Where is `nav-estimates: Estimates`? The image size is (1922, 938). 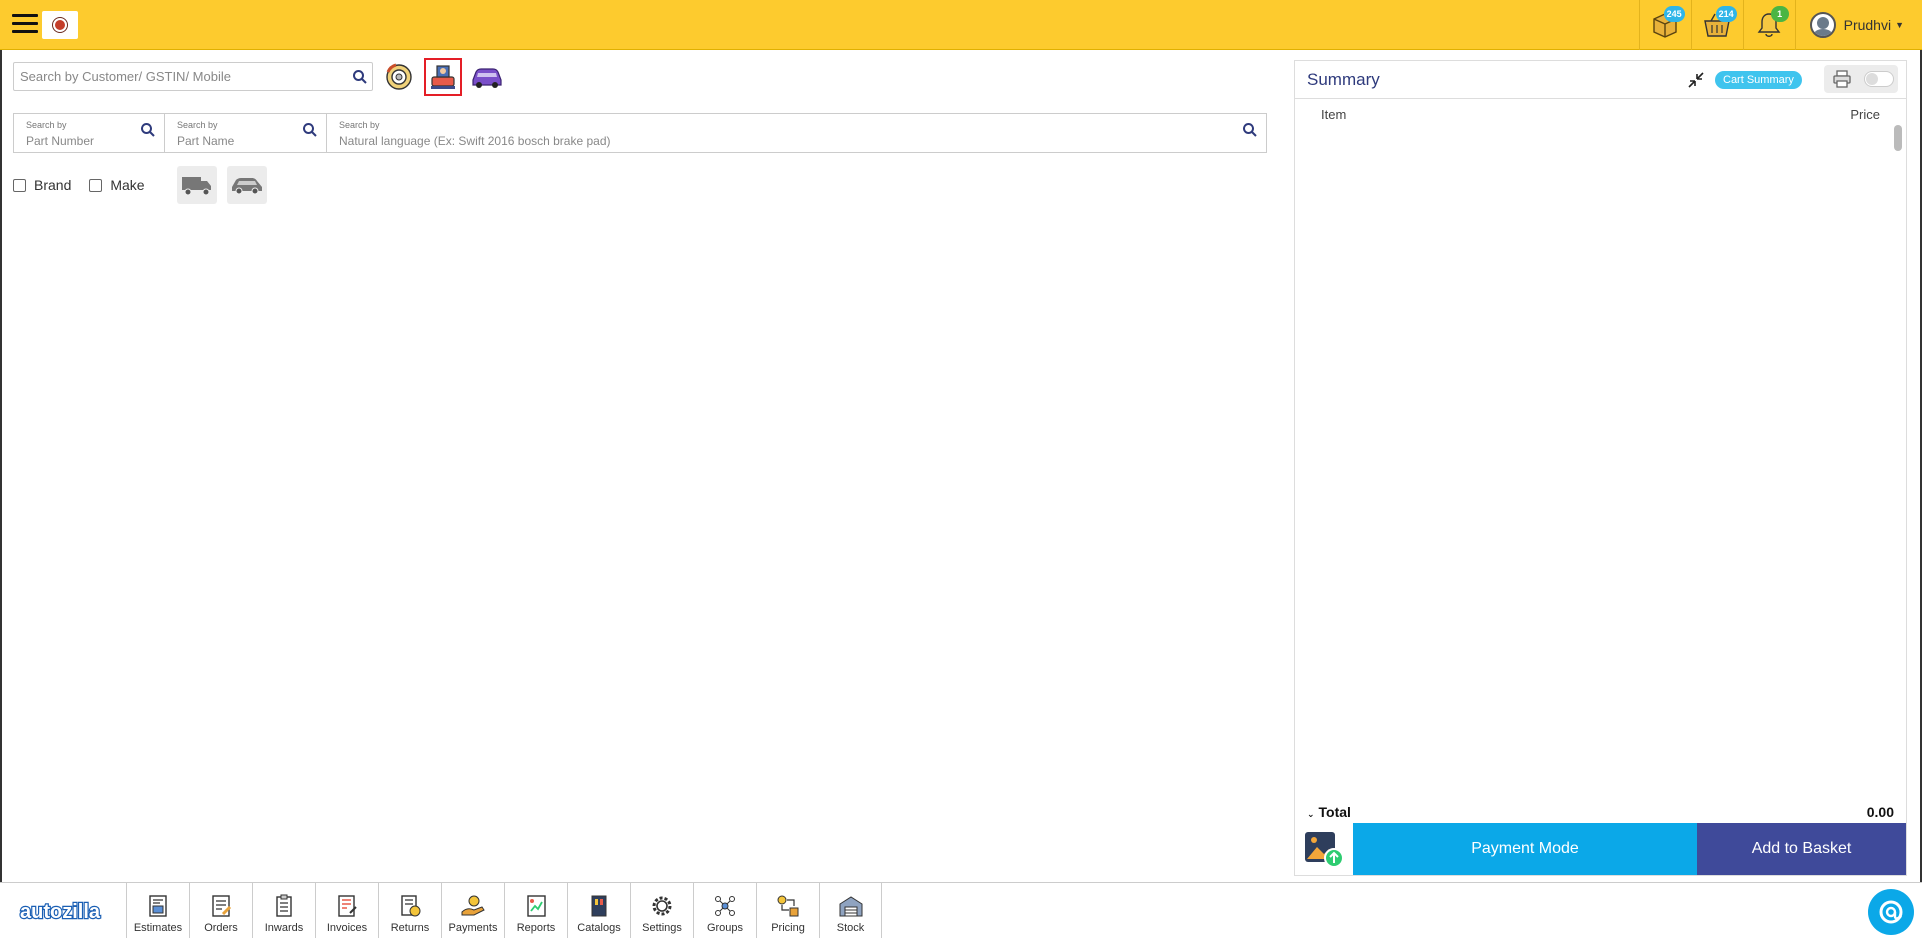 nav-estimates: Estimates is located at coordinates (157, 910).